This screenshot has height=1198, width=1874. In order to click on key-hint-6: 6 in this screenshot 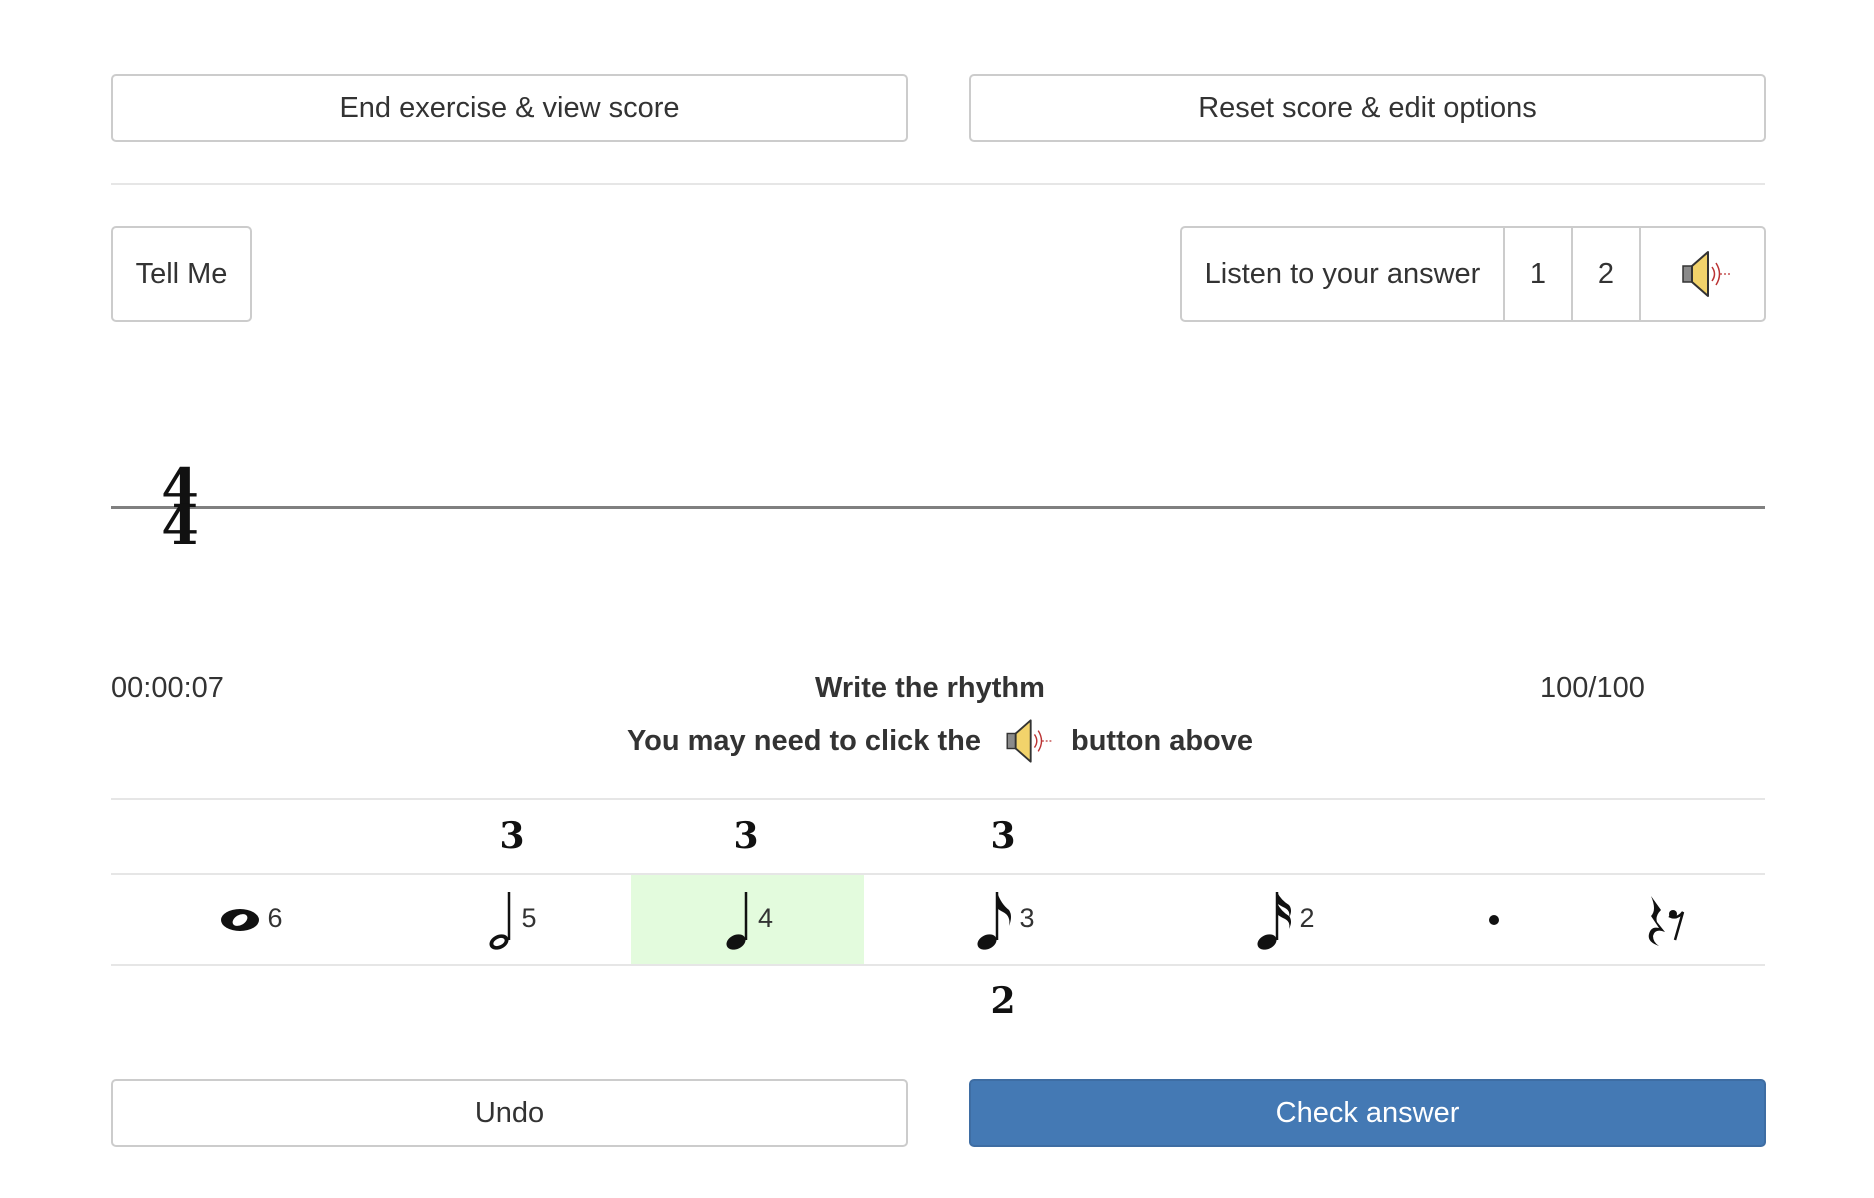, I will do `click(275, 917)`.